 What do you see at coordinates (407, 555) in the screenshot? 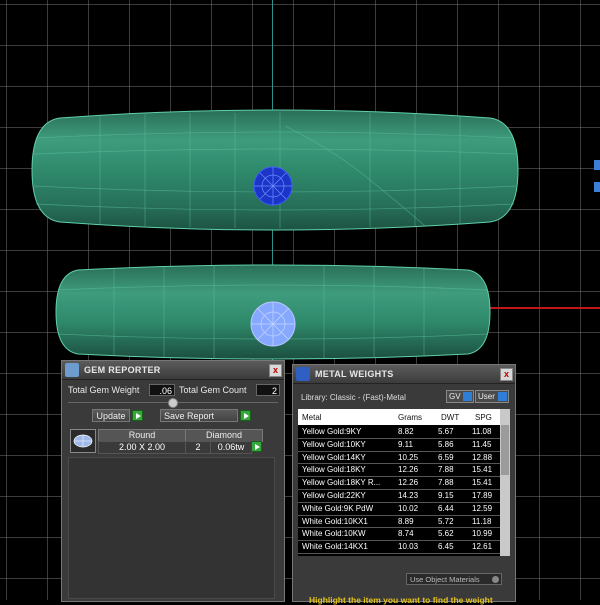
I see `grams-cell: 11.43` at bounding box center [407, 555].